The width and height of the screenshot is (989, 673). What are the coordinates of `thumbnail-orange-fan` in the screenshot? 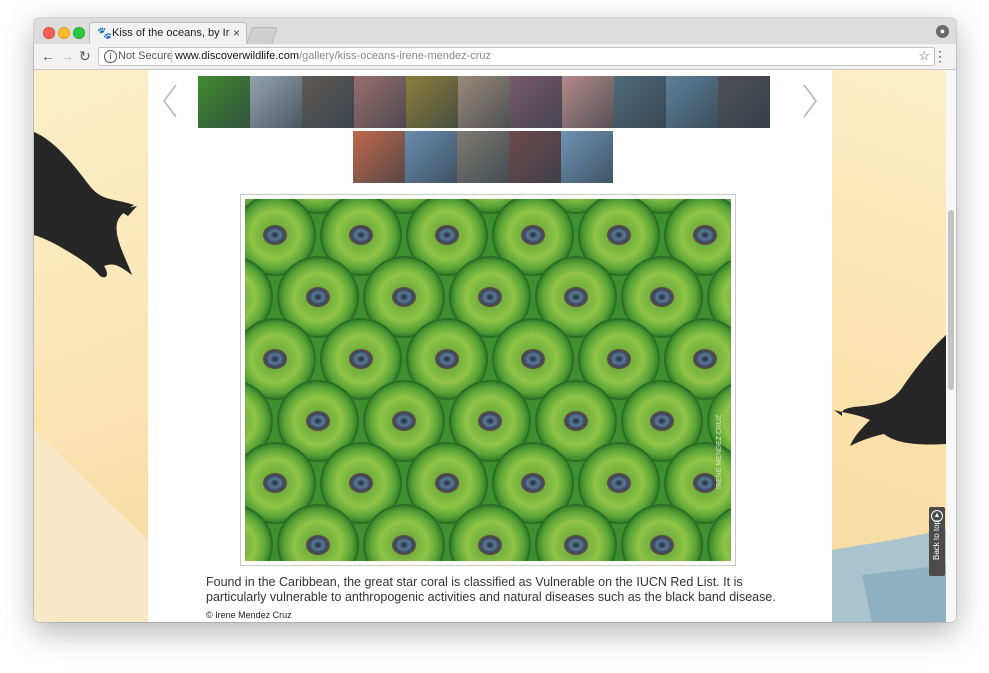 It's located at (484, 102).